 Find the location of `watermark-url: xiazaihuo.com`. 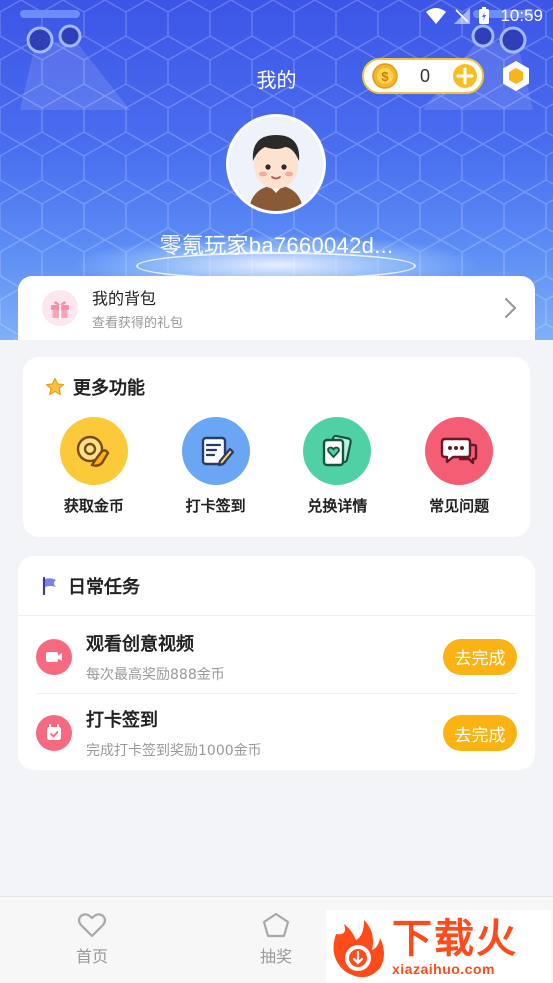

watermark-url: xiazaihuo.com is located at coordinates (443, 968).